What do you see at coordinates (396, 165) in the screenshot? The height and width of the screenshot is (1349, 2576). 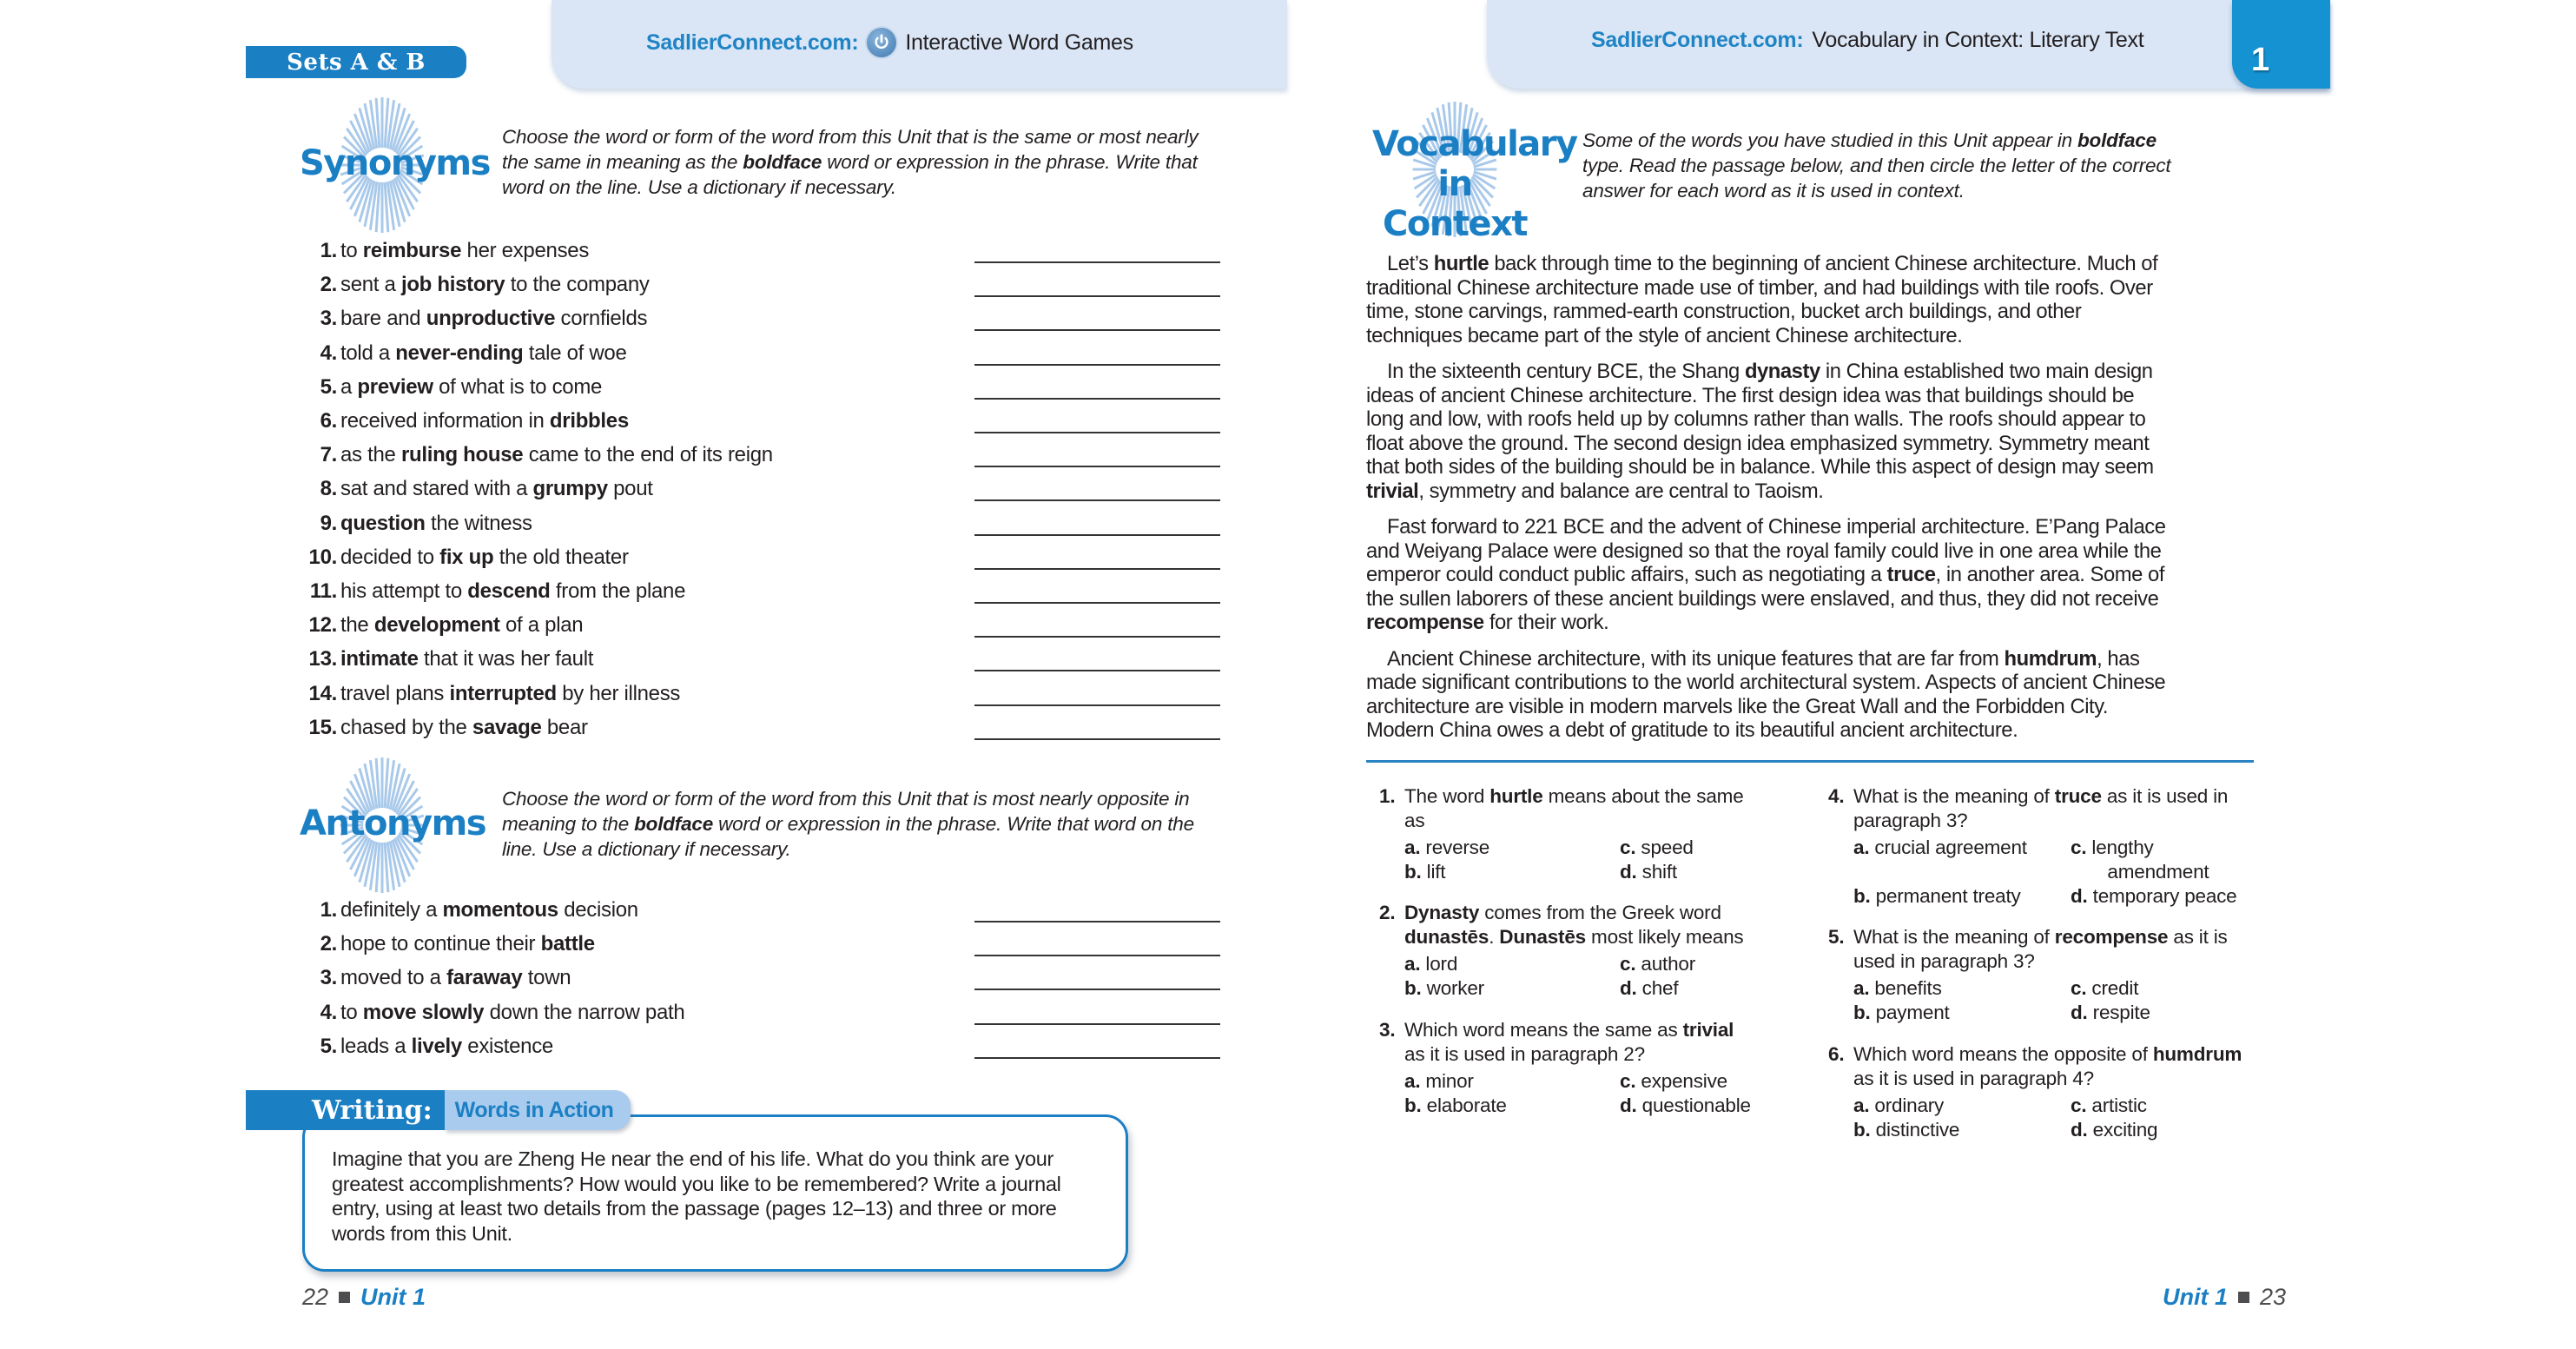 I see `synonyms-badge: Synonyms` at bounding box center [396, 165].